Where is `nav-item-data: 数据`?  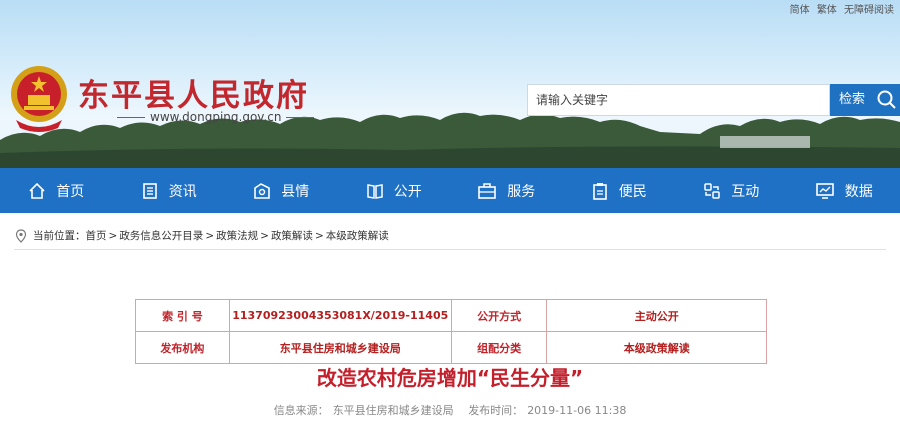
nav-item-data: 数据 is located at coordinates (844, 190).